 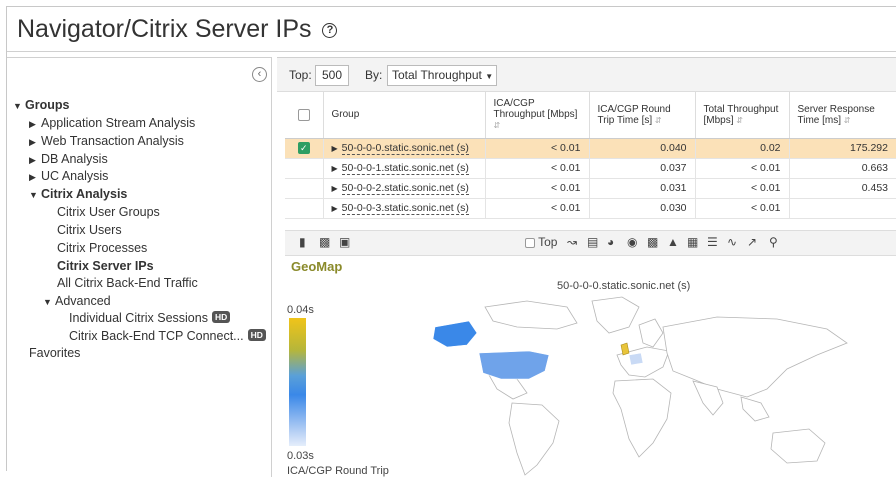 What do you see at coordinates (259, 74) in the screenshot?
I see `collapse-sidebar-icon: ‹` at bounding box center [259, 74].